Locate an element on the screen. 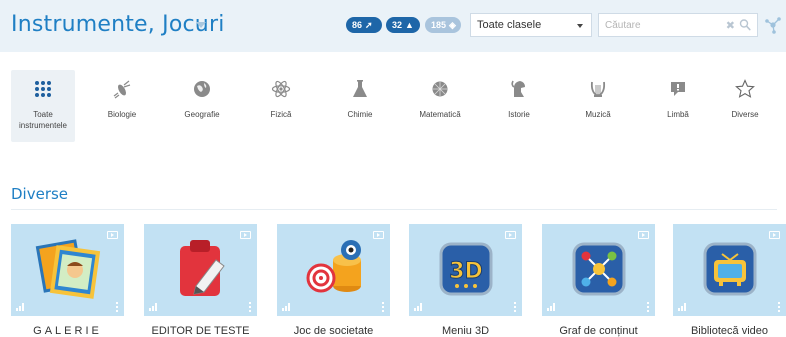 The image size is (786, 337). picture-frames-icon is located at coordinates (68, 269).